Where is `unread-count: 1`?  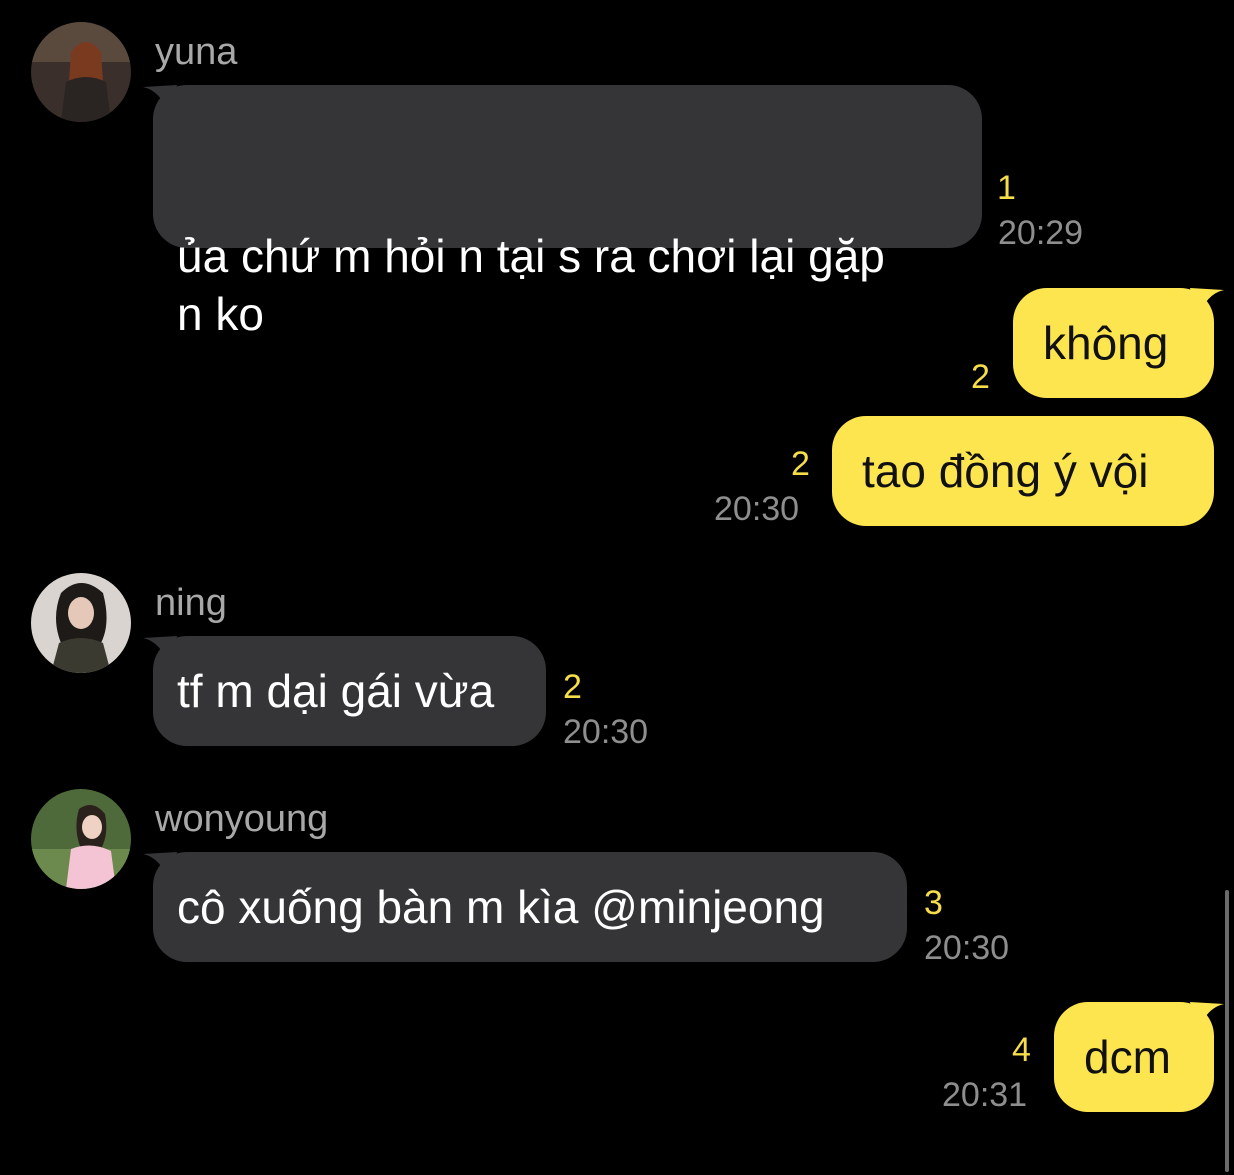 unread-count: 1 is located at coordinates (1006, 188).